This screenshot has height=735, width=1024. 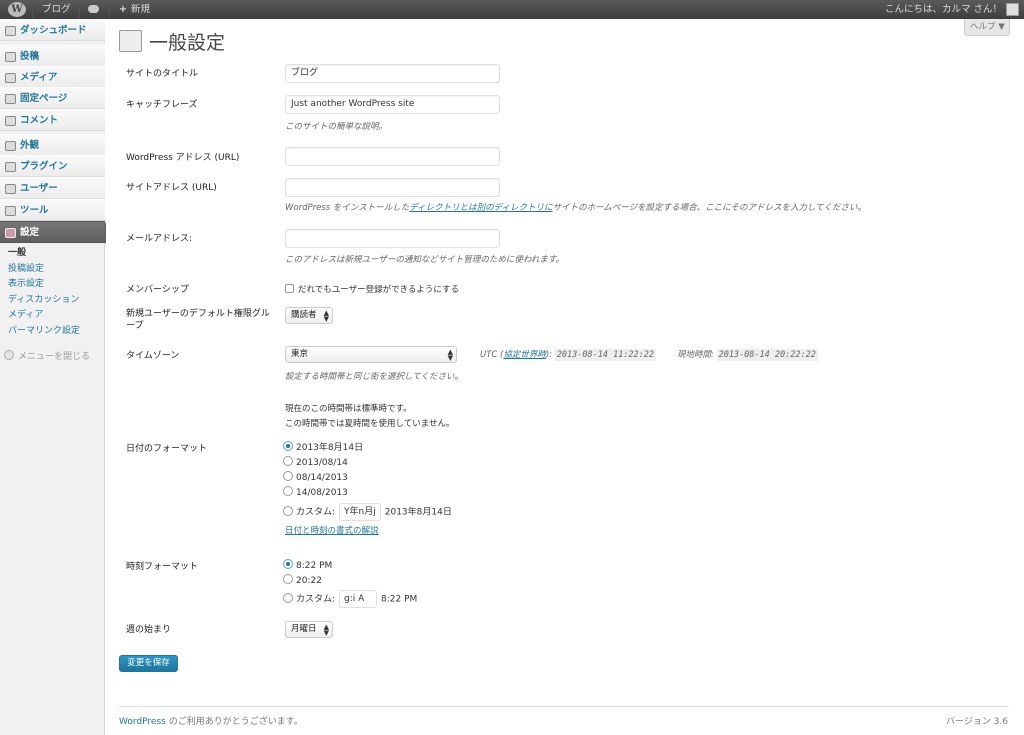 What do you see at coordinates (52, 98) in the screenshot?
I see `menu-pages: 固定ページ` at bounding box center [52, 98].